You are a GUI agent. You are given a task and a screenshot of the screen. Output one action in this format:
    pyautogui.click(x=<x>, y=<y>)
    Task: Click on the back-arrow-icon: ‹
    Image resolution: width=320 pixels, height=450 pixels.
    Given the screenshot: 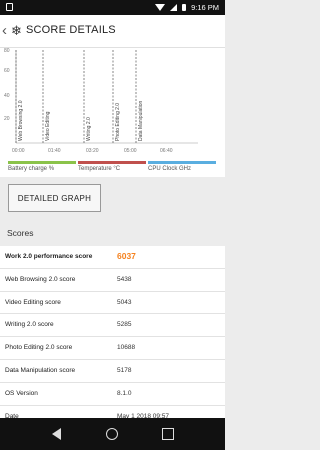 What is the action you would take?
    pyautogui.click(x=4, y=30)
    